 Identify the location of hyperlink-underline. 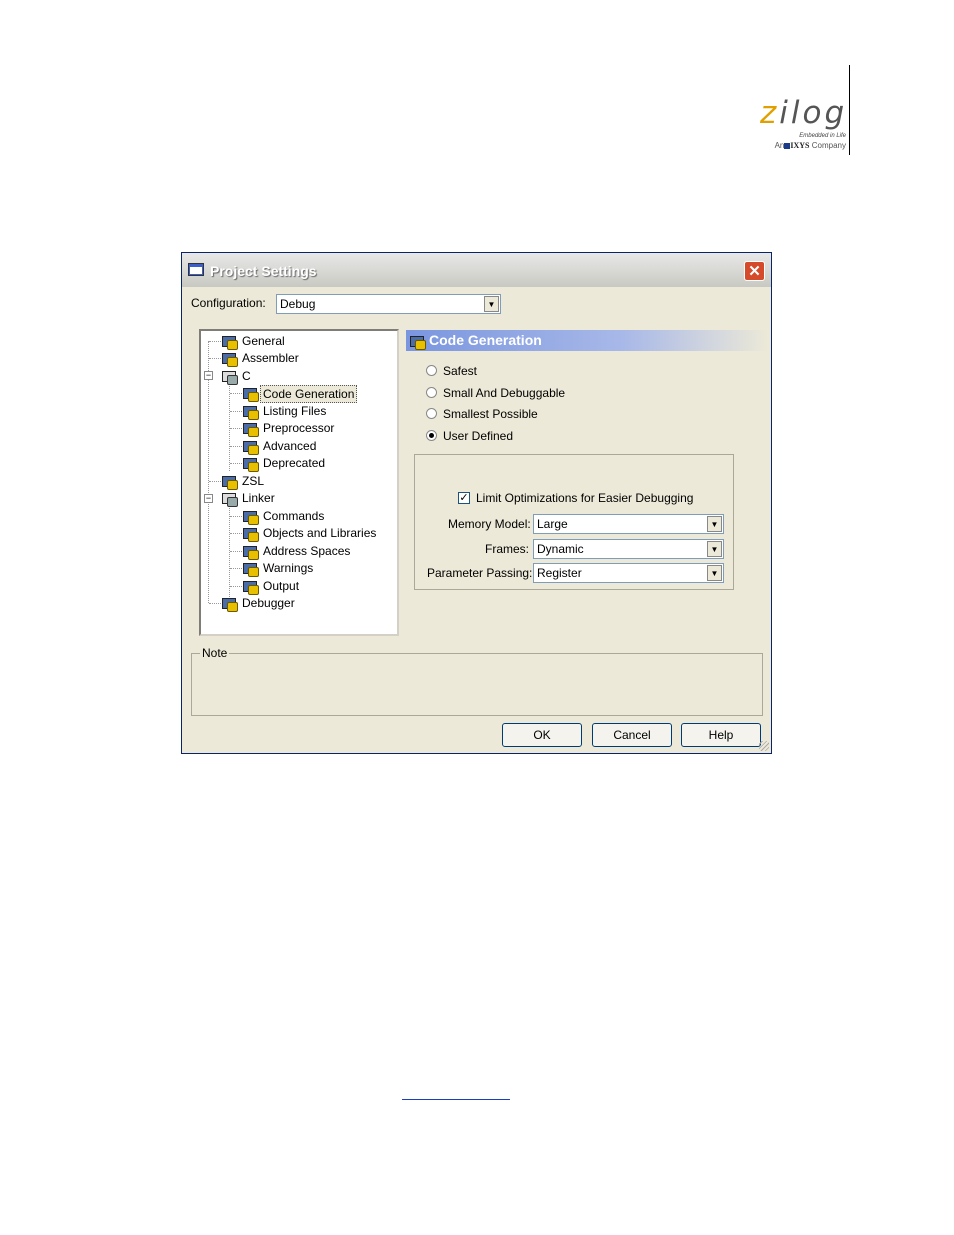
(456, 1099).